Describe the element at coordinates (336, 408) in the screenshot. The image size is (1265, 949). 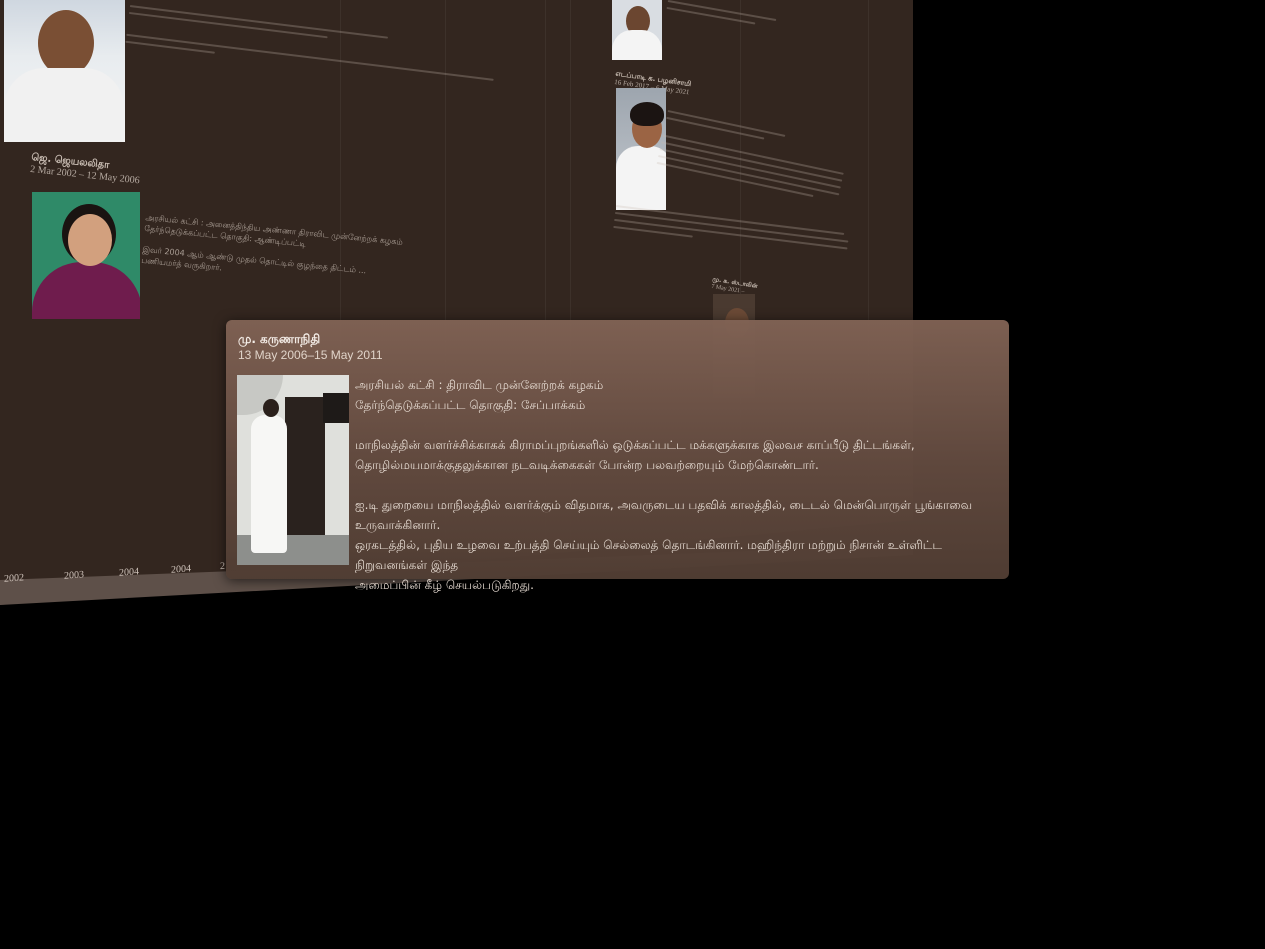
I see `photo-nameboard` at that location.